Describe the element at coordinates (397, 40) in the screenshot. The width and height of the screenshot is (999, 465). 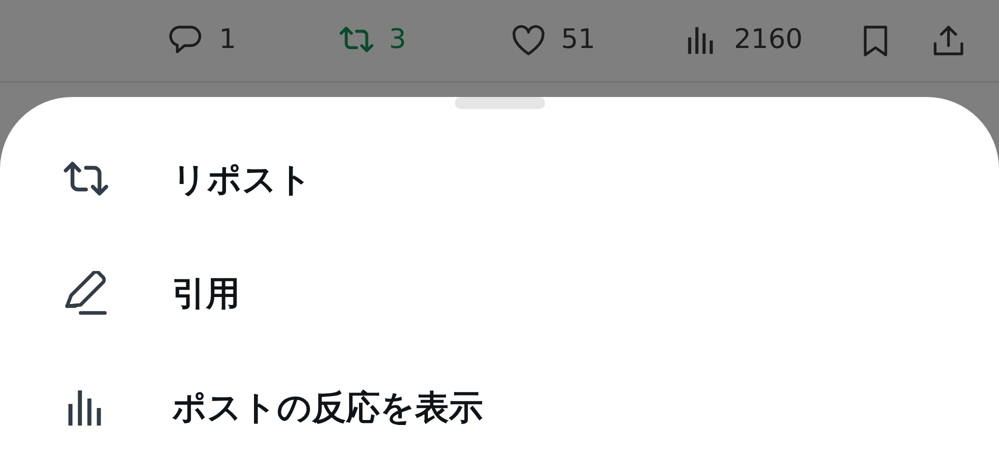
I see `count-label: 3` at that location.